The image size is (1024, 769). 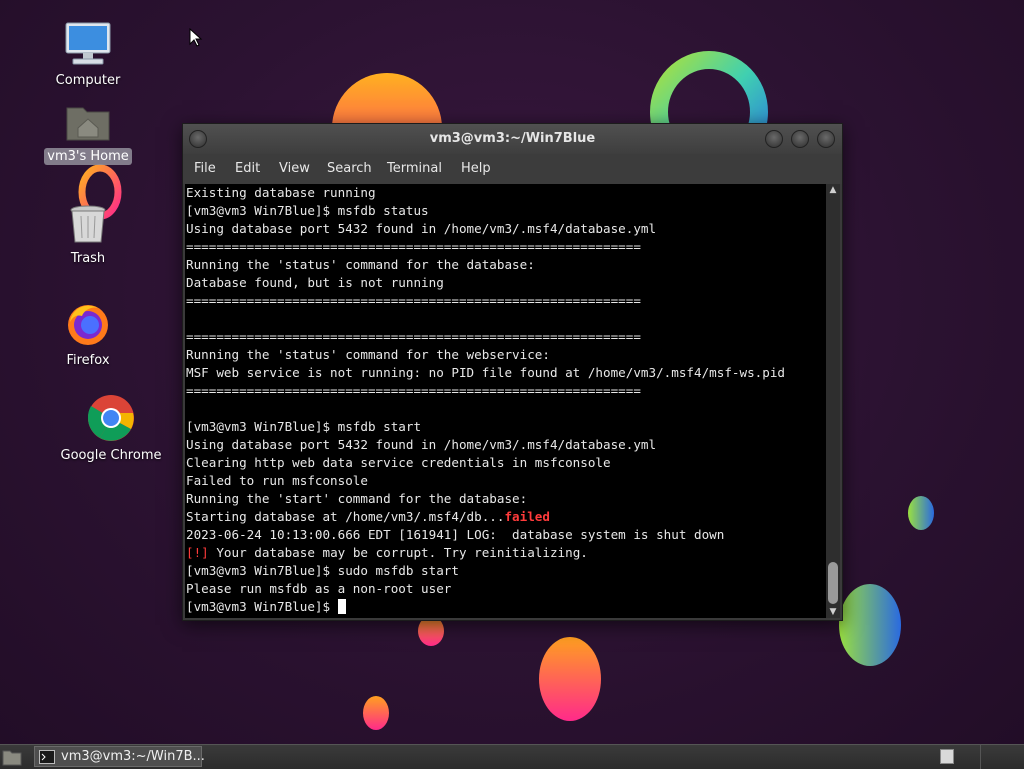 What do you see at coordinates (88, 80) in the screenshot?
I see `desktop-icon-label: Computer` at bounding box center [88, 80].